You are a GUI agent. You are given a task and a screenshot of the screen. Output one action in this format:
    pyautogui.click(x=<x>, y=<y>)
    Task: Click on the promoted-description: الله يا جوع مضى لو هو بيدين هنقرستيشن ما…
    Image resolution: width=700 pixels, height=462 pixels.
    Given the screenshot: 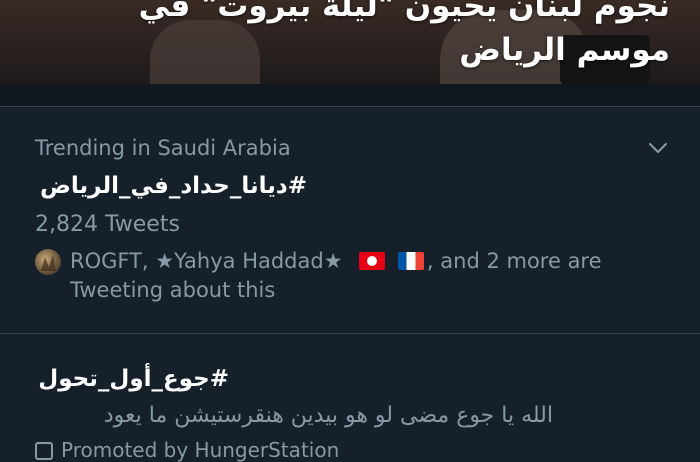 What is the action you would take?
    pyautogui.click(x=328, y=415)
    